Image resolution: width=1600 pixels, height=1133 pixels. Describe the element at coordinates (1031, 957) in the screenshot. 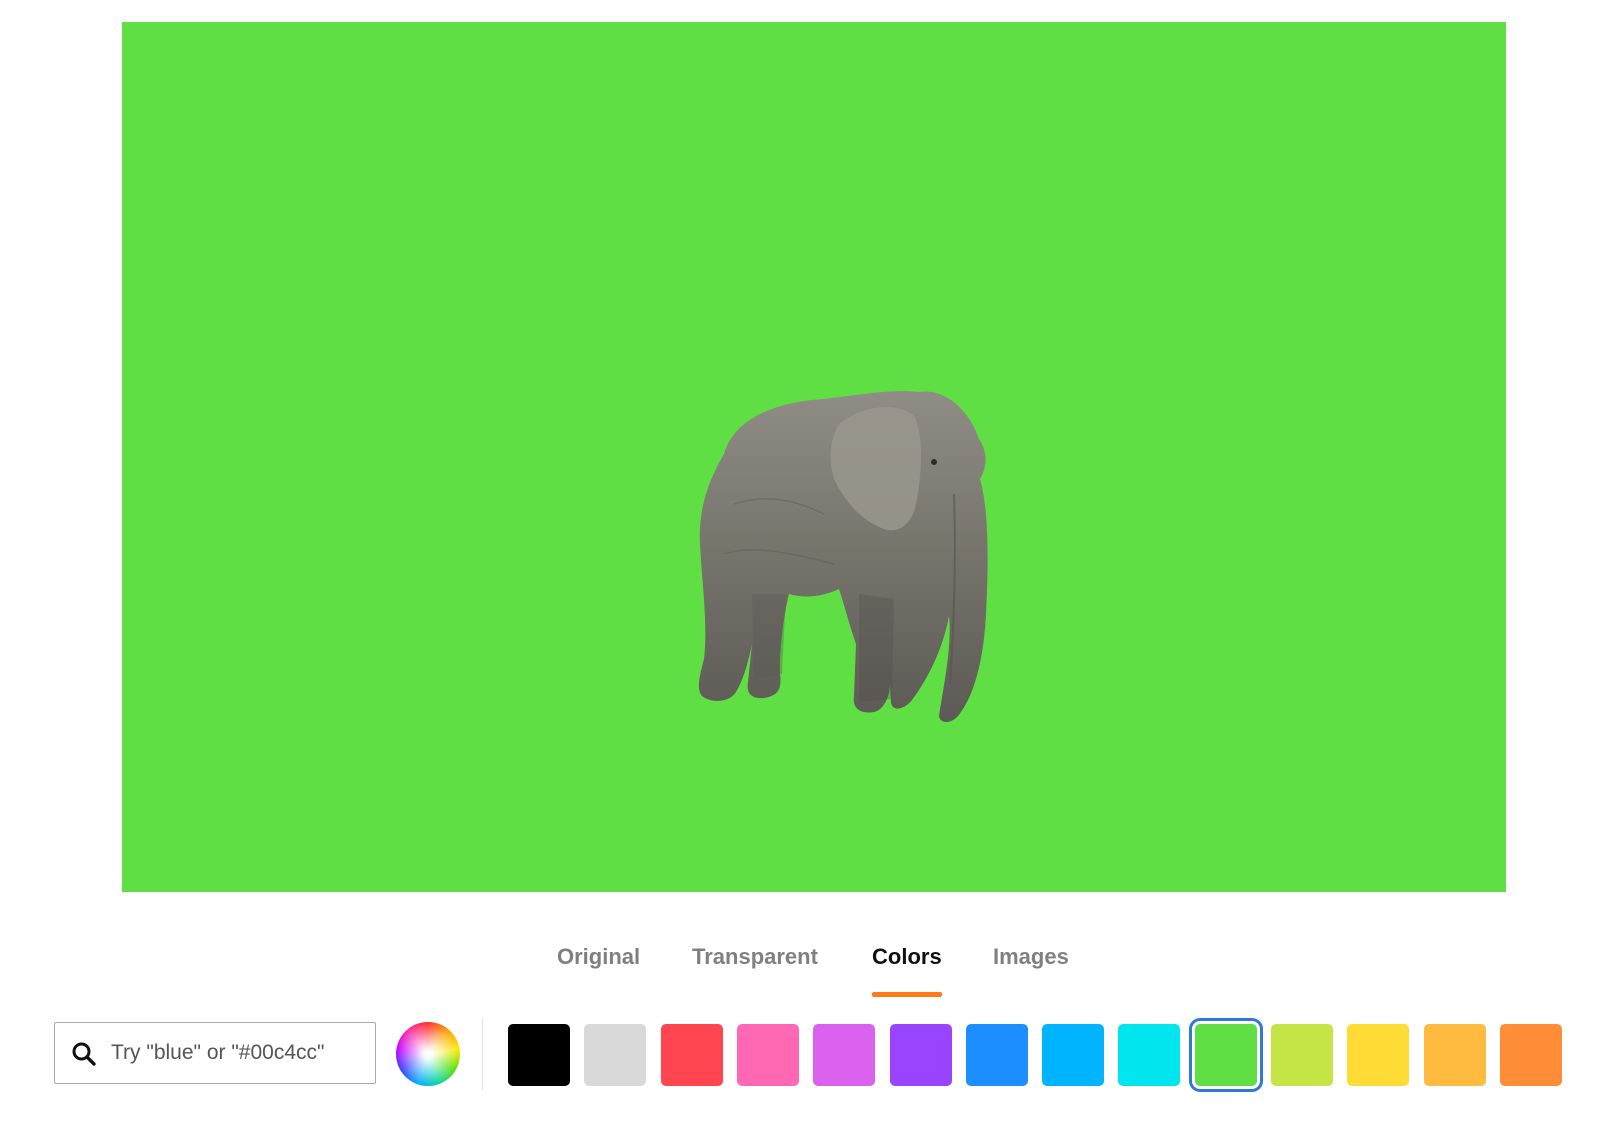

I see `tab-images: Images` at that location.